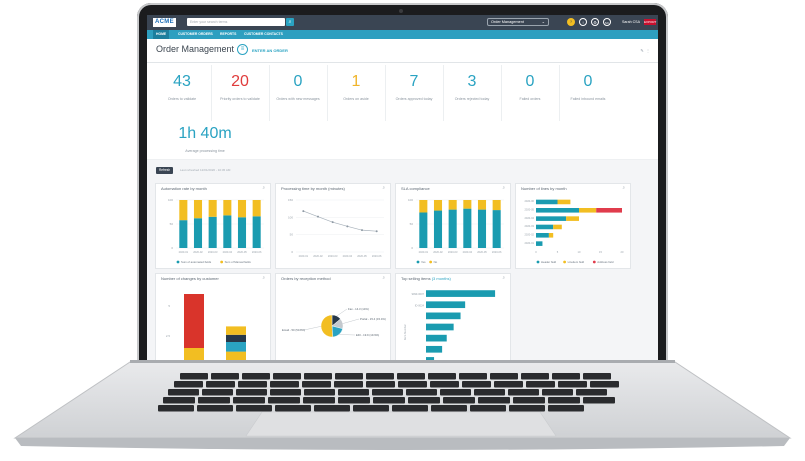 Image resolution: width=805 pixels, height=461 pixels. I want to click on legend-label: No, so click(436, 262).